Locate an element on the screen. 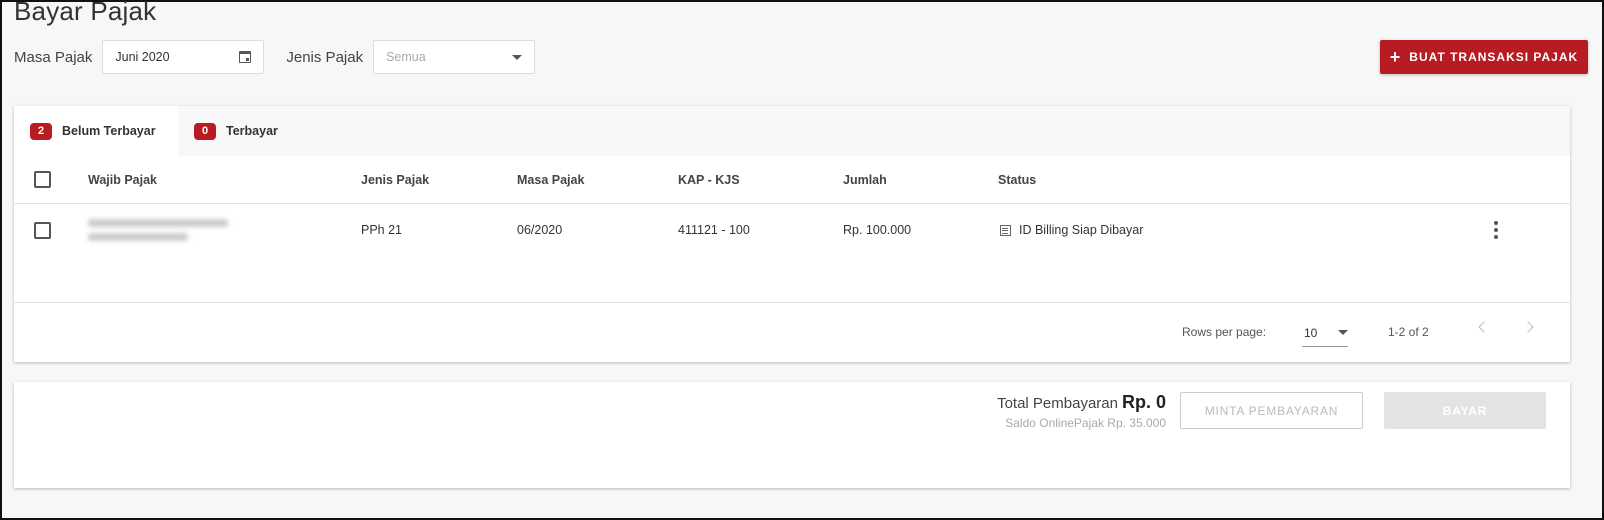 This screenshot has height=520, width=1604. header-status: Status is located at coordinates (1017, 179).